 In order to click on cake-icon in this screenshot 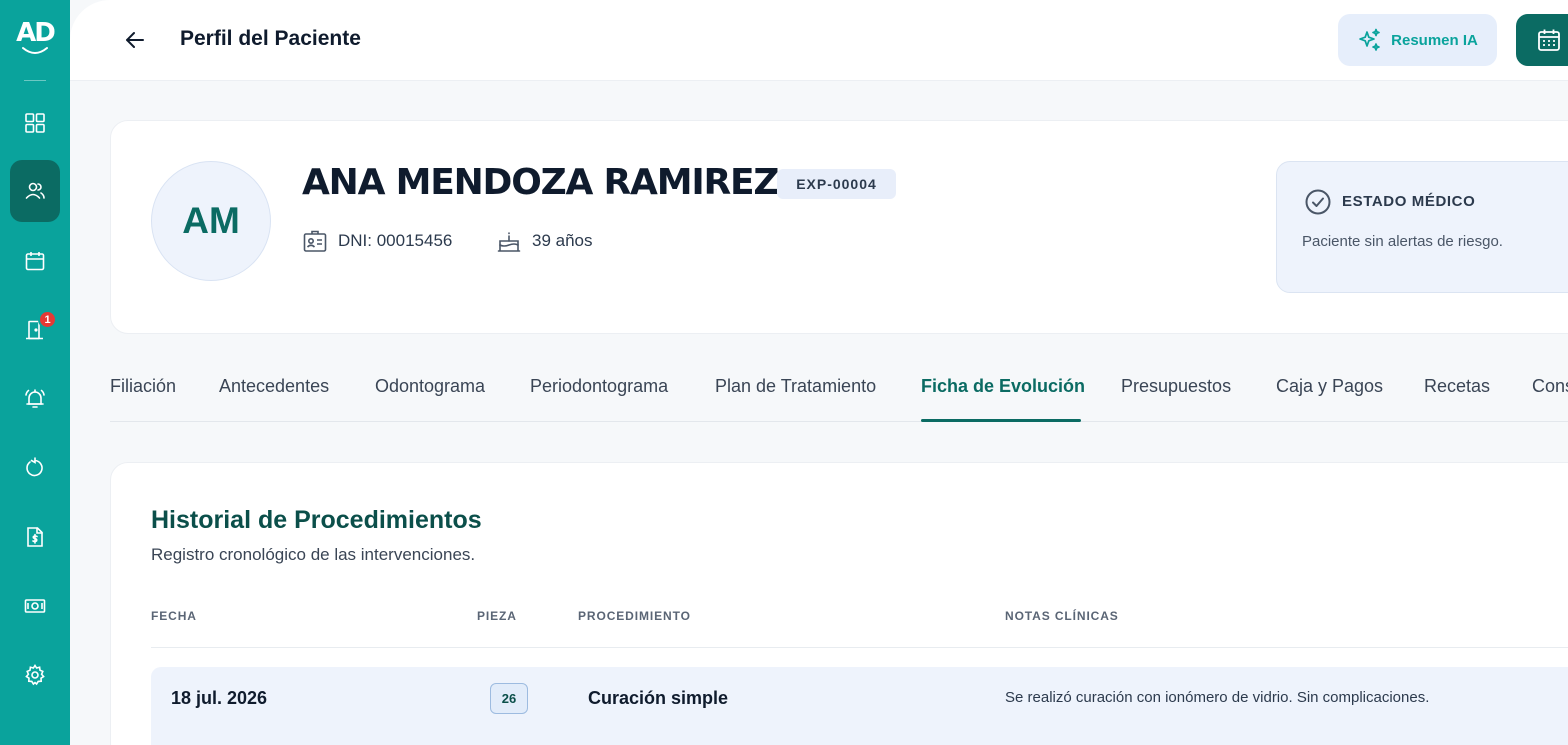, I will do `click(509, 242)`.